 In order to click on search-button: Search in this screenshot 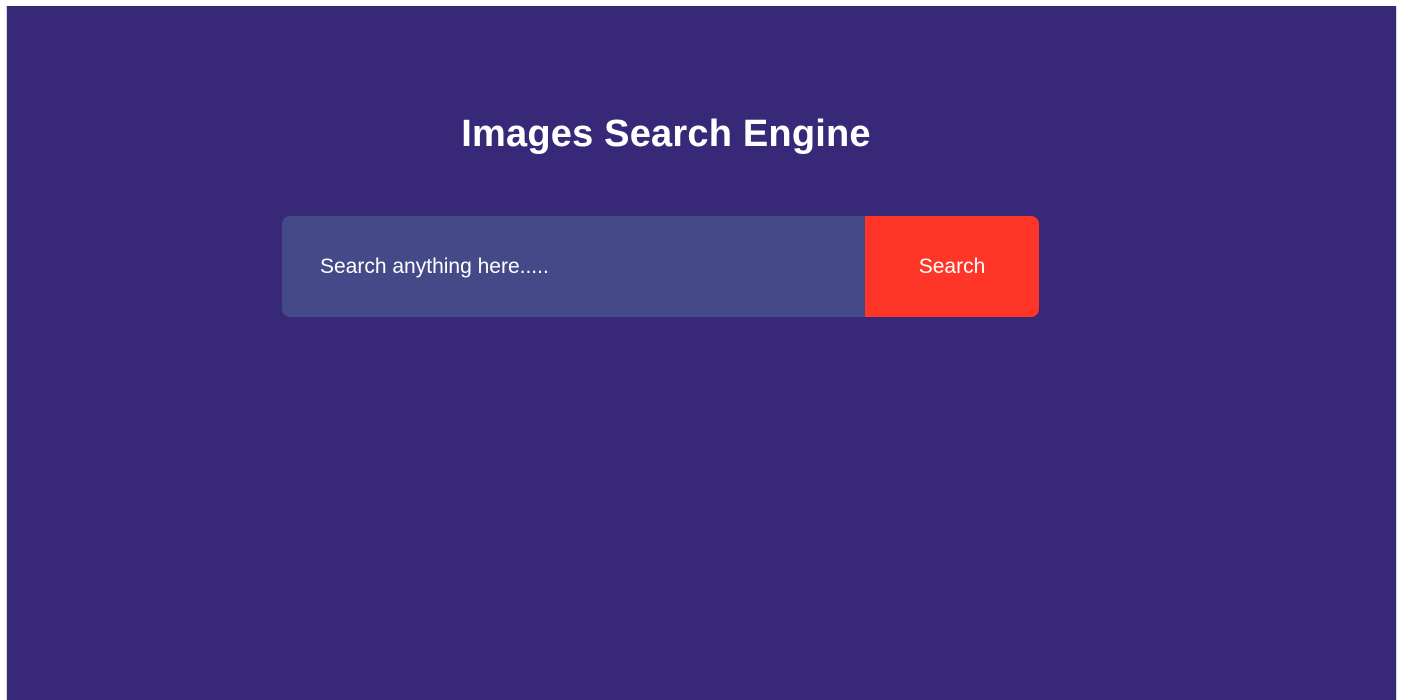, I will do `click(952, 266)`.